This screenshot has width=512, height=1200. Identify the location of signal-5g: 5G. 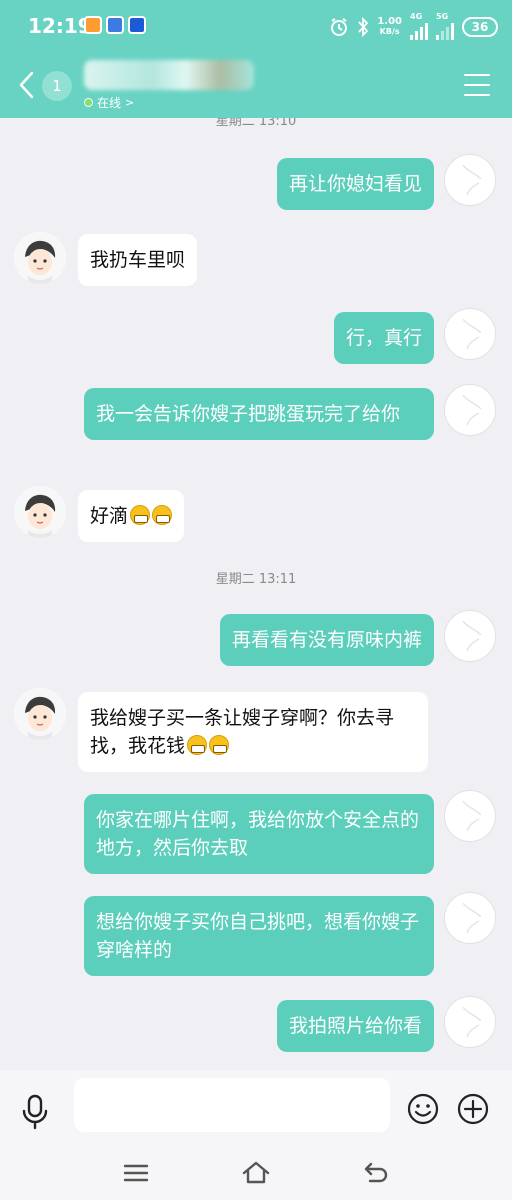
(445, 26).